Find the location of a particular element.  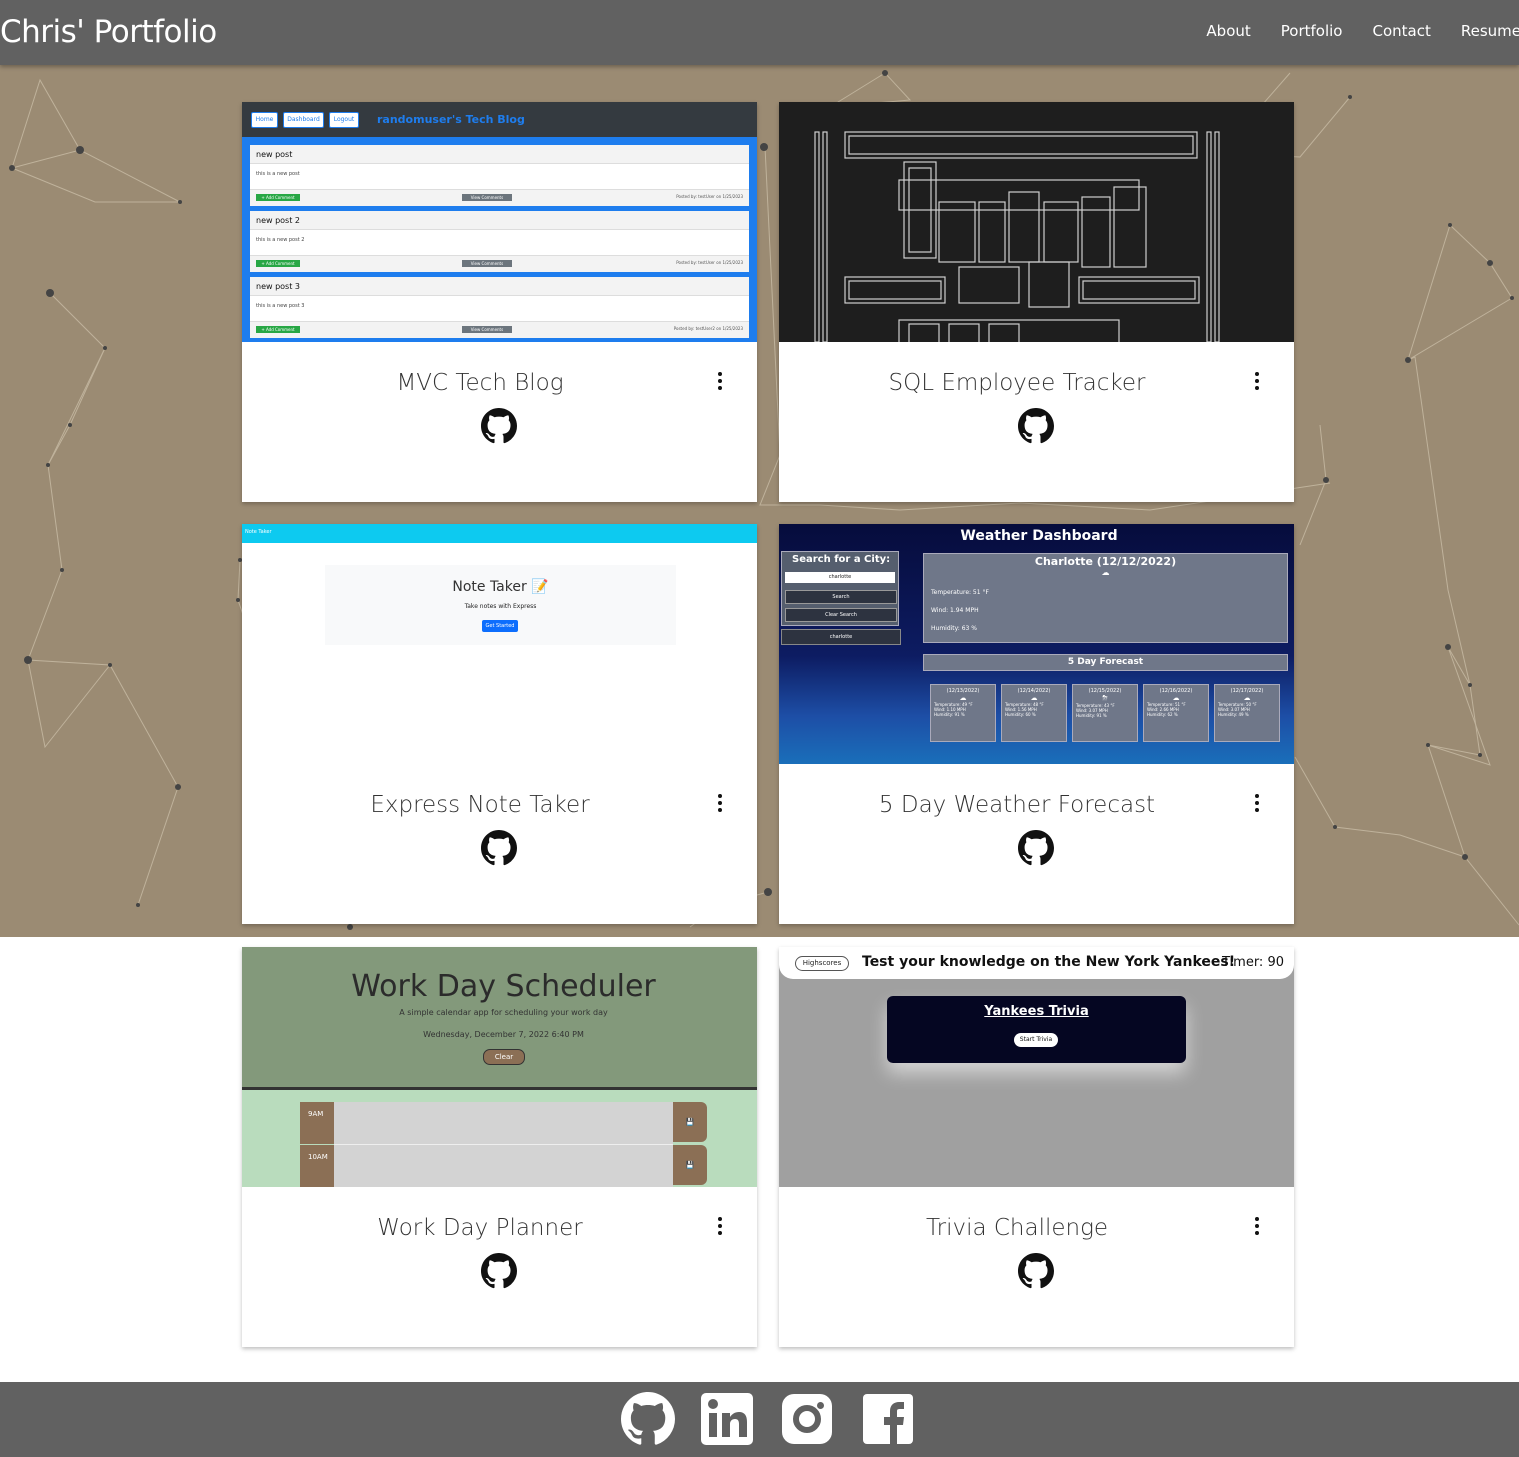

forecast-date: (12/14/2022) is located at coordinates (1034, 691).